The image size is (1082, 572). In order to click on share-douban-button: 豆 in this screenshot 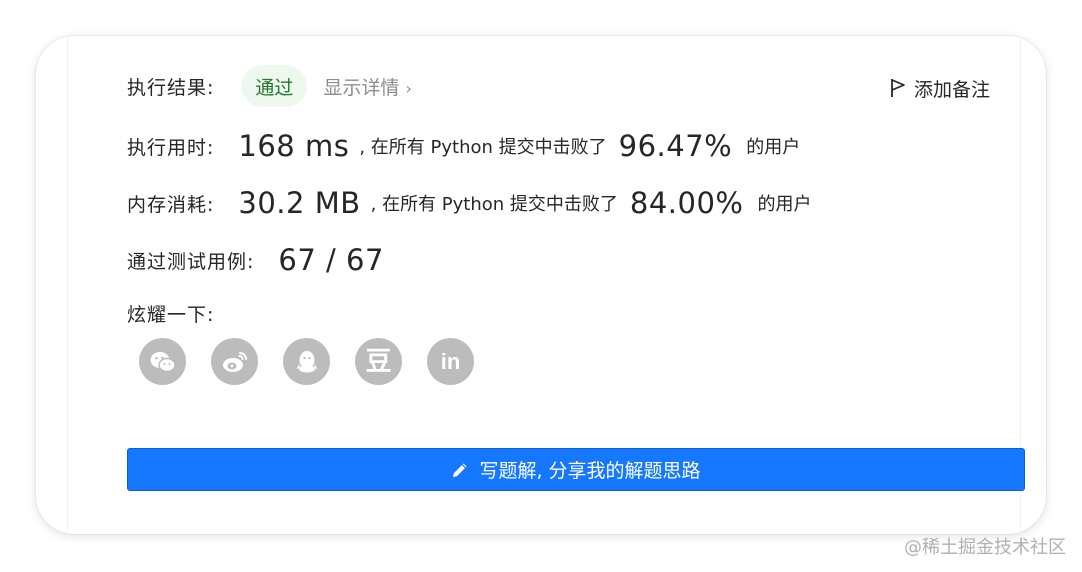, I will do `click(378, 361)`.